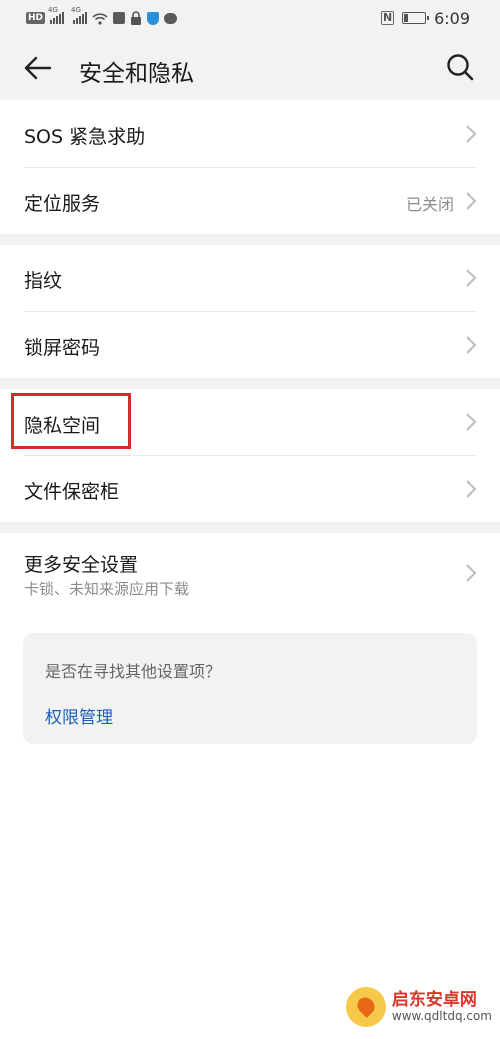  I want to click on watermark-url: www.qdltdq.com, so click(441, 1015).